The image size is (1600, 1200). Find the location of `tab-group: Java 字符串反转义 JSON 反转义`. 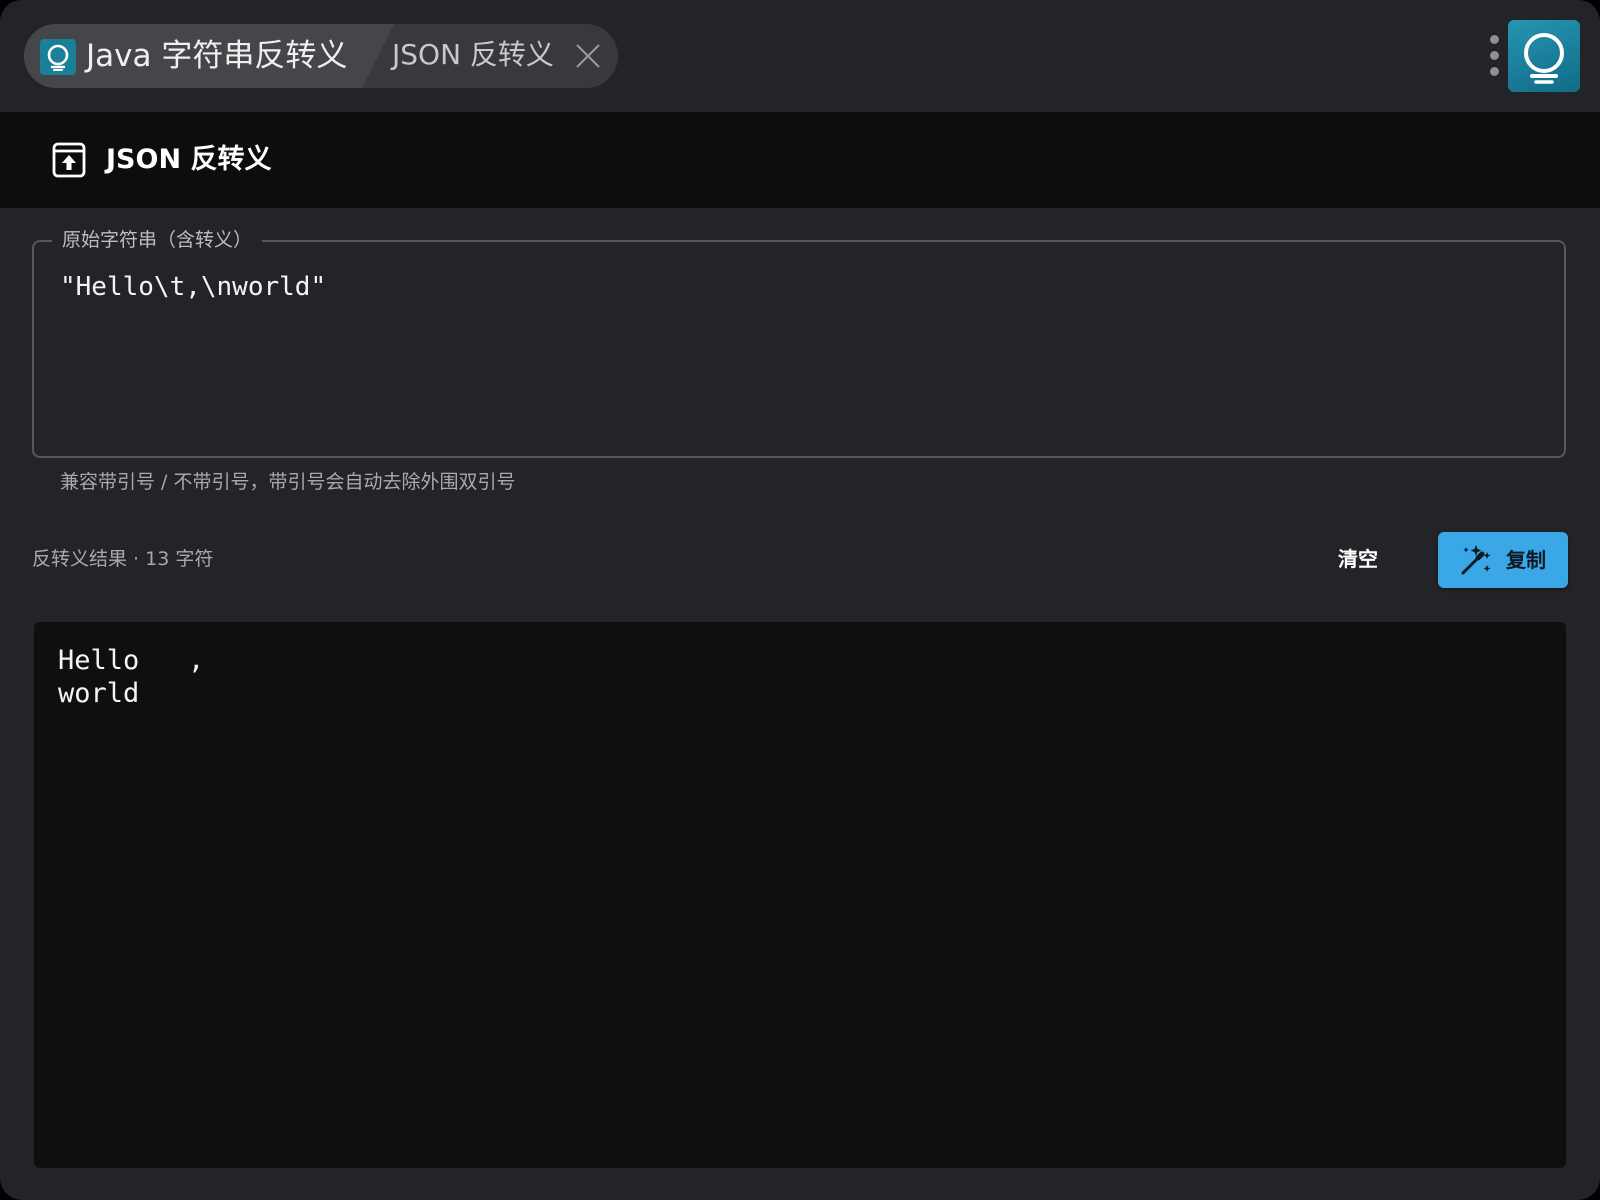

tab-group: Java 字符串反转义 JSON 反转义 is located at coordinates (321, 56).